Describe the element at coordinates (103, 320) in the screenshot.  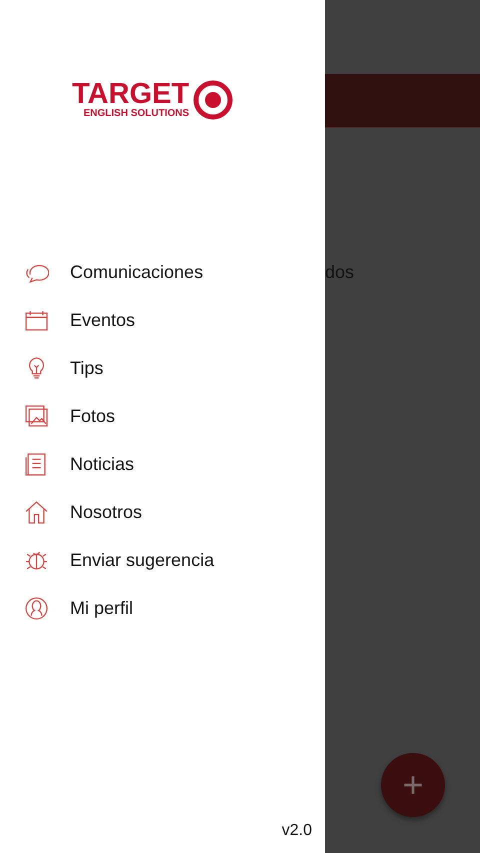
I see `menu-item: Eventos` at that location.